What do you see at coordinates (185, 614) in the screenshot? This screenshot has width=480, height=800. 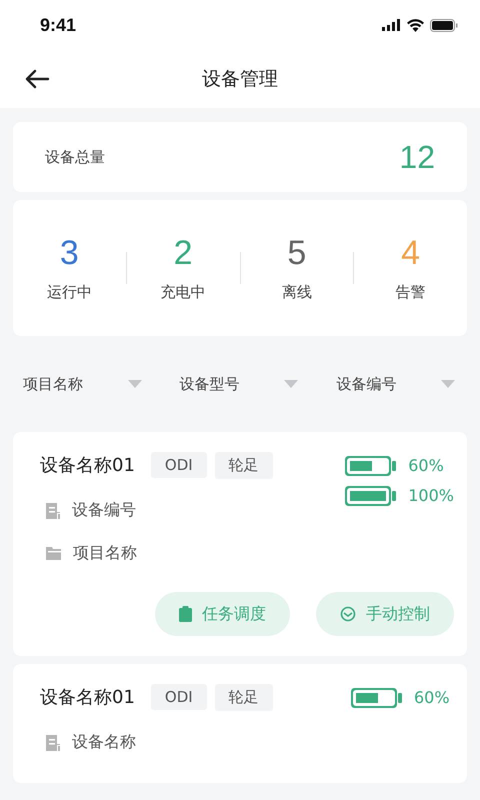 I see `clipboard-icon` at bounding box center [185, 614].